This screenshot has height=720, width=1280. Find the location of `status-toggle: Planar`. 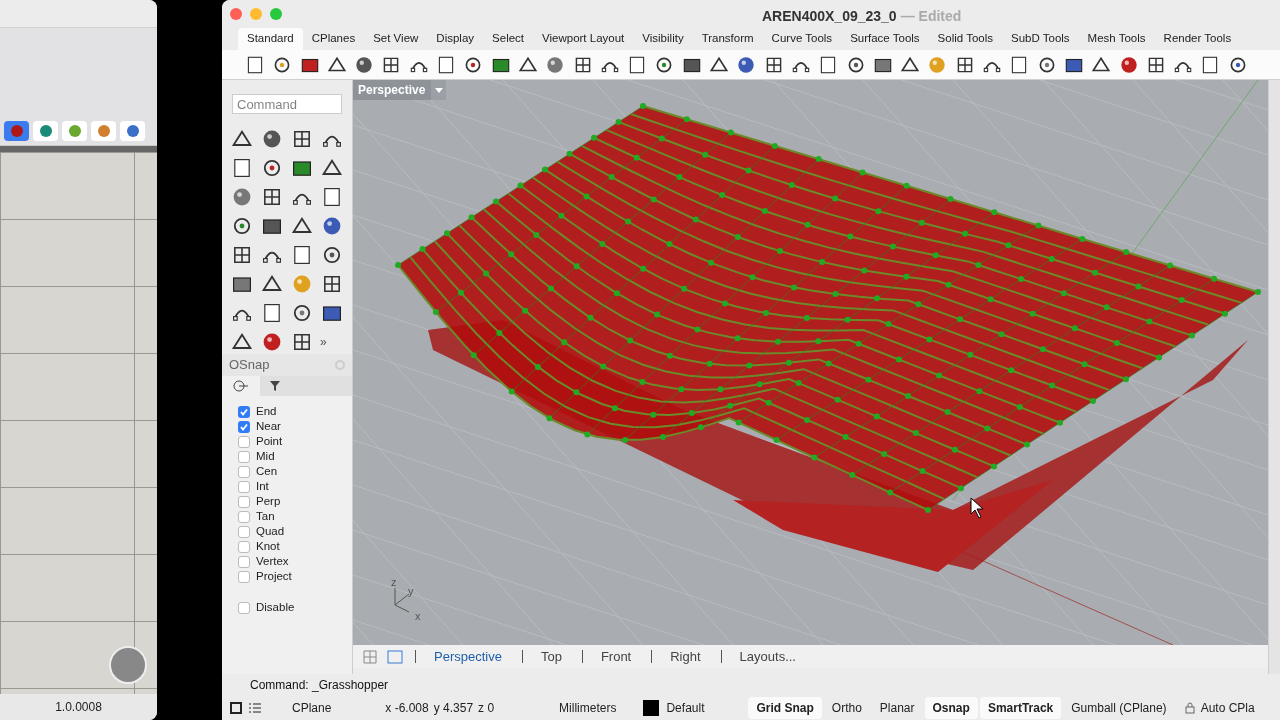

status-toggle: Planar is located at coordinates (897, 708).